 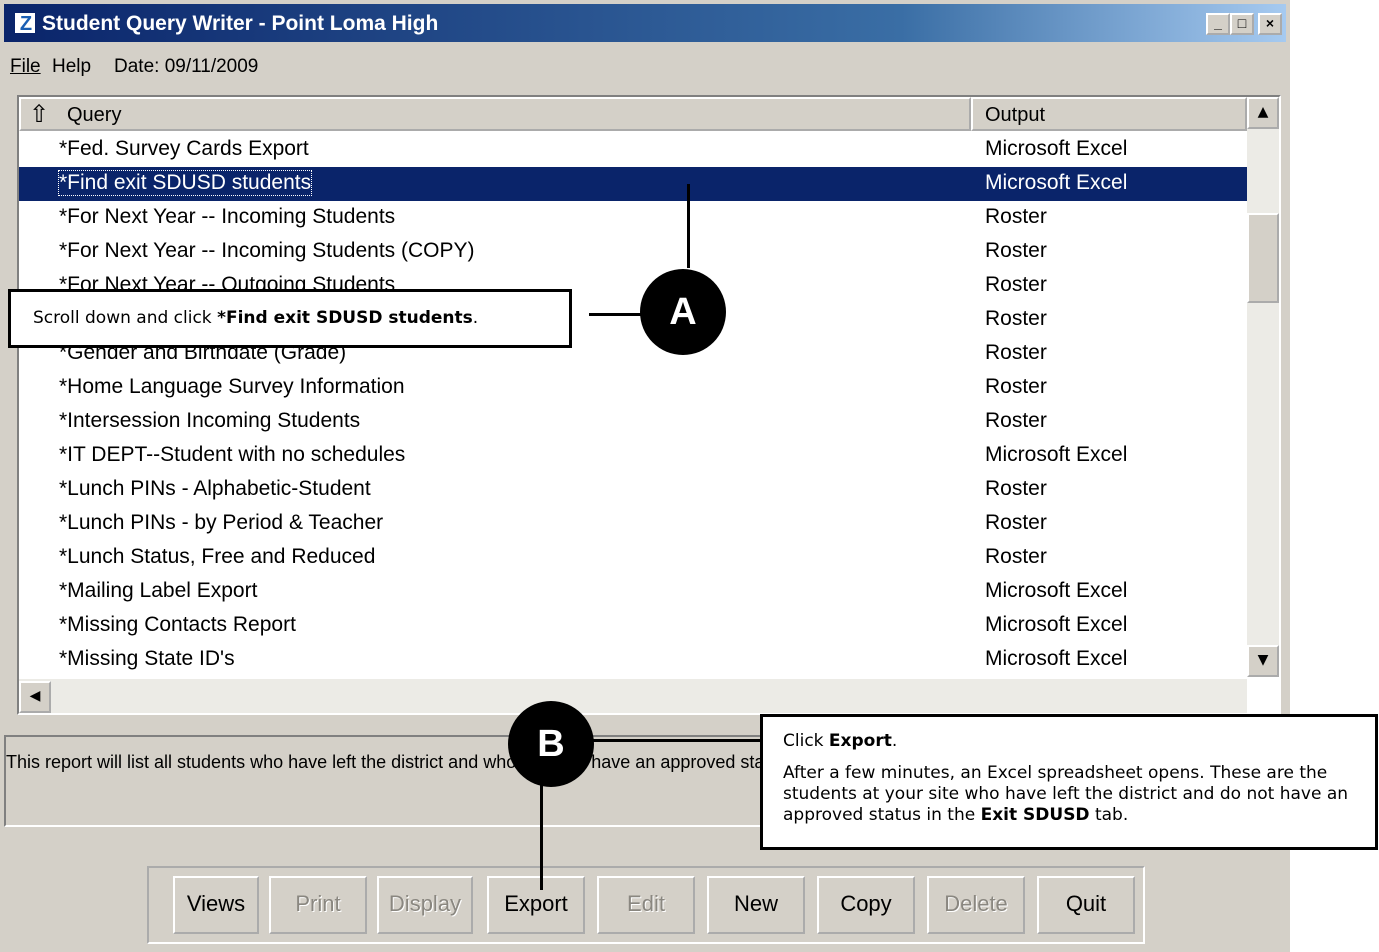 I want to click on menu-date: Date: 09/11/2009, so click(x=186, y=67).